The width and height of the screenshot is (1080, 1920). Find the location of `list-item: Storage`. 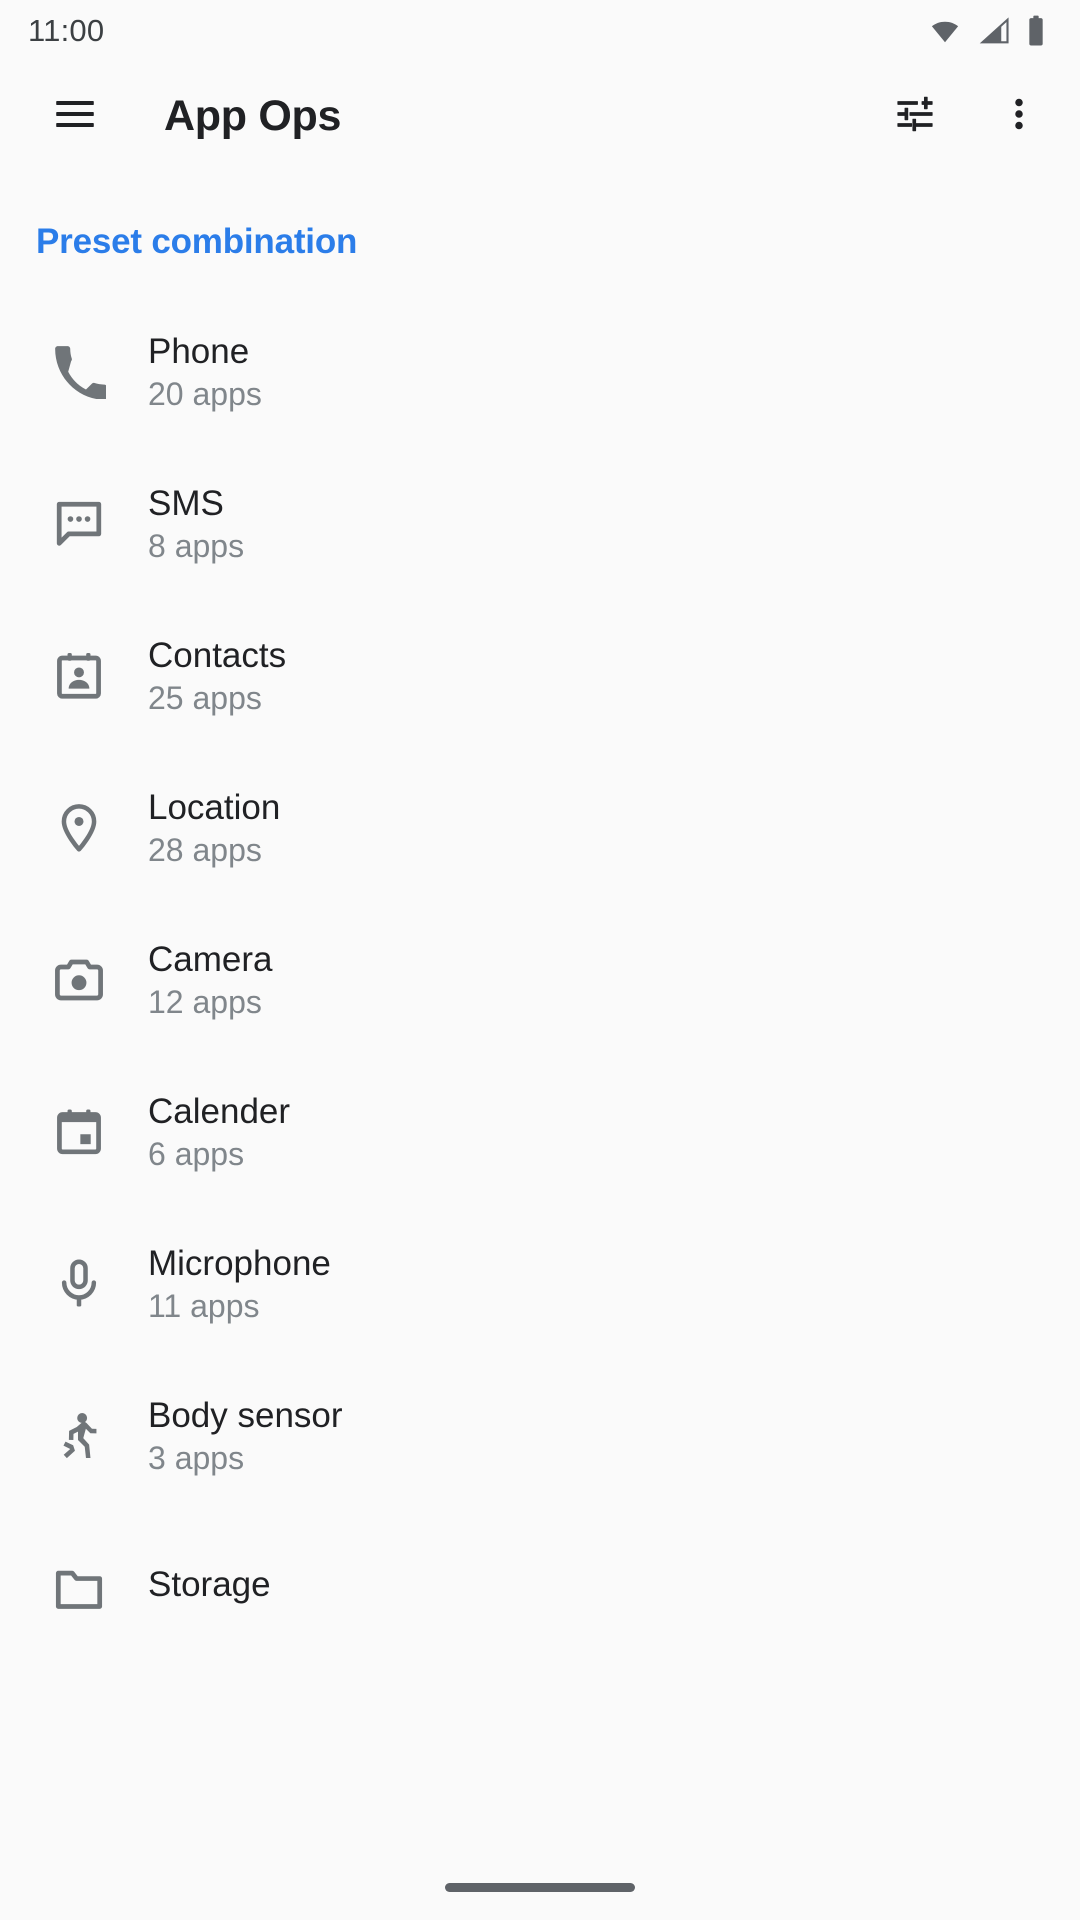

list-item: Storage is located at coordinates (540, 1588).